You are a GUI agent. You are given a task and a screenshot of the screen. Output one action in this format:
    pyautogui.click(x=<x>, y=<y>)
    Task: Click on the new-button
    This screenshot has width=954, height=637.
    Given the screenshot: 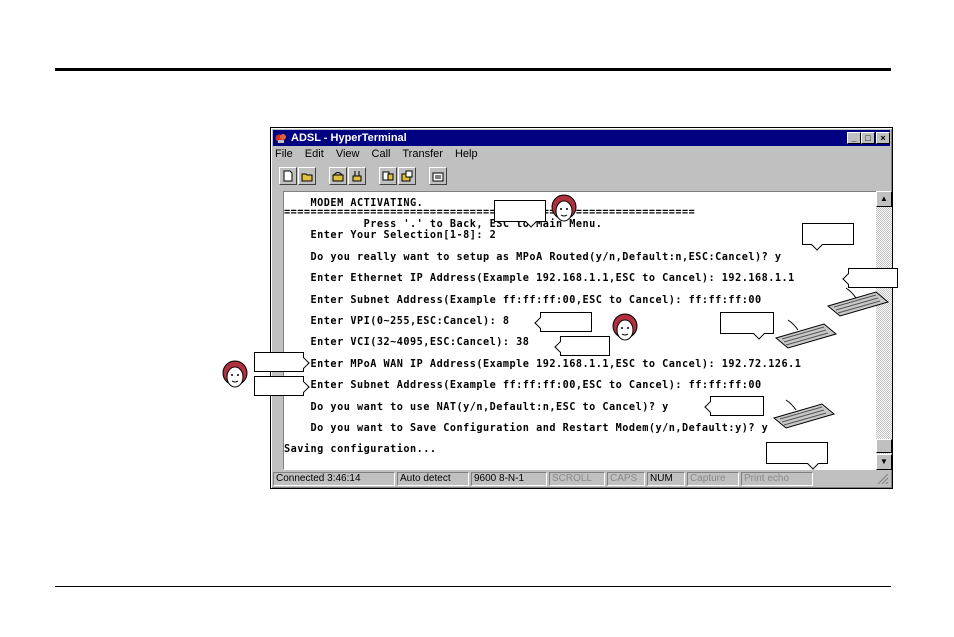 What is the action you would take?
    pyautogui.click(x=288, y=176)
    